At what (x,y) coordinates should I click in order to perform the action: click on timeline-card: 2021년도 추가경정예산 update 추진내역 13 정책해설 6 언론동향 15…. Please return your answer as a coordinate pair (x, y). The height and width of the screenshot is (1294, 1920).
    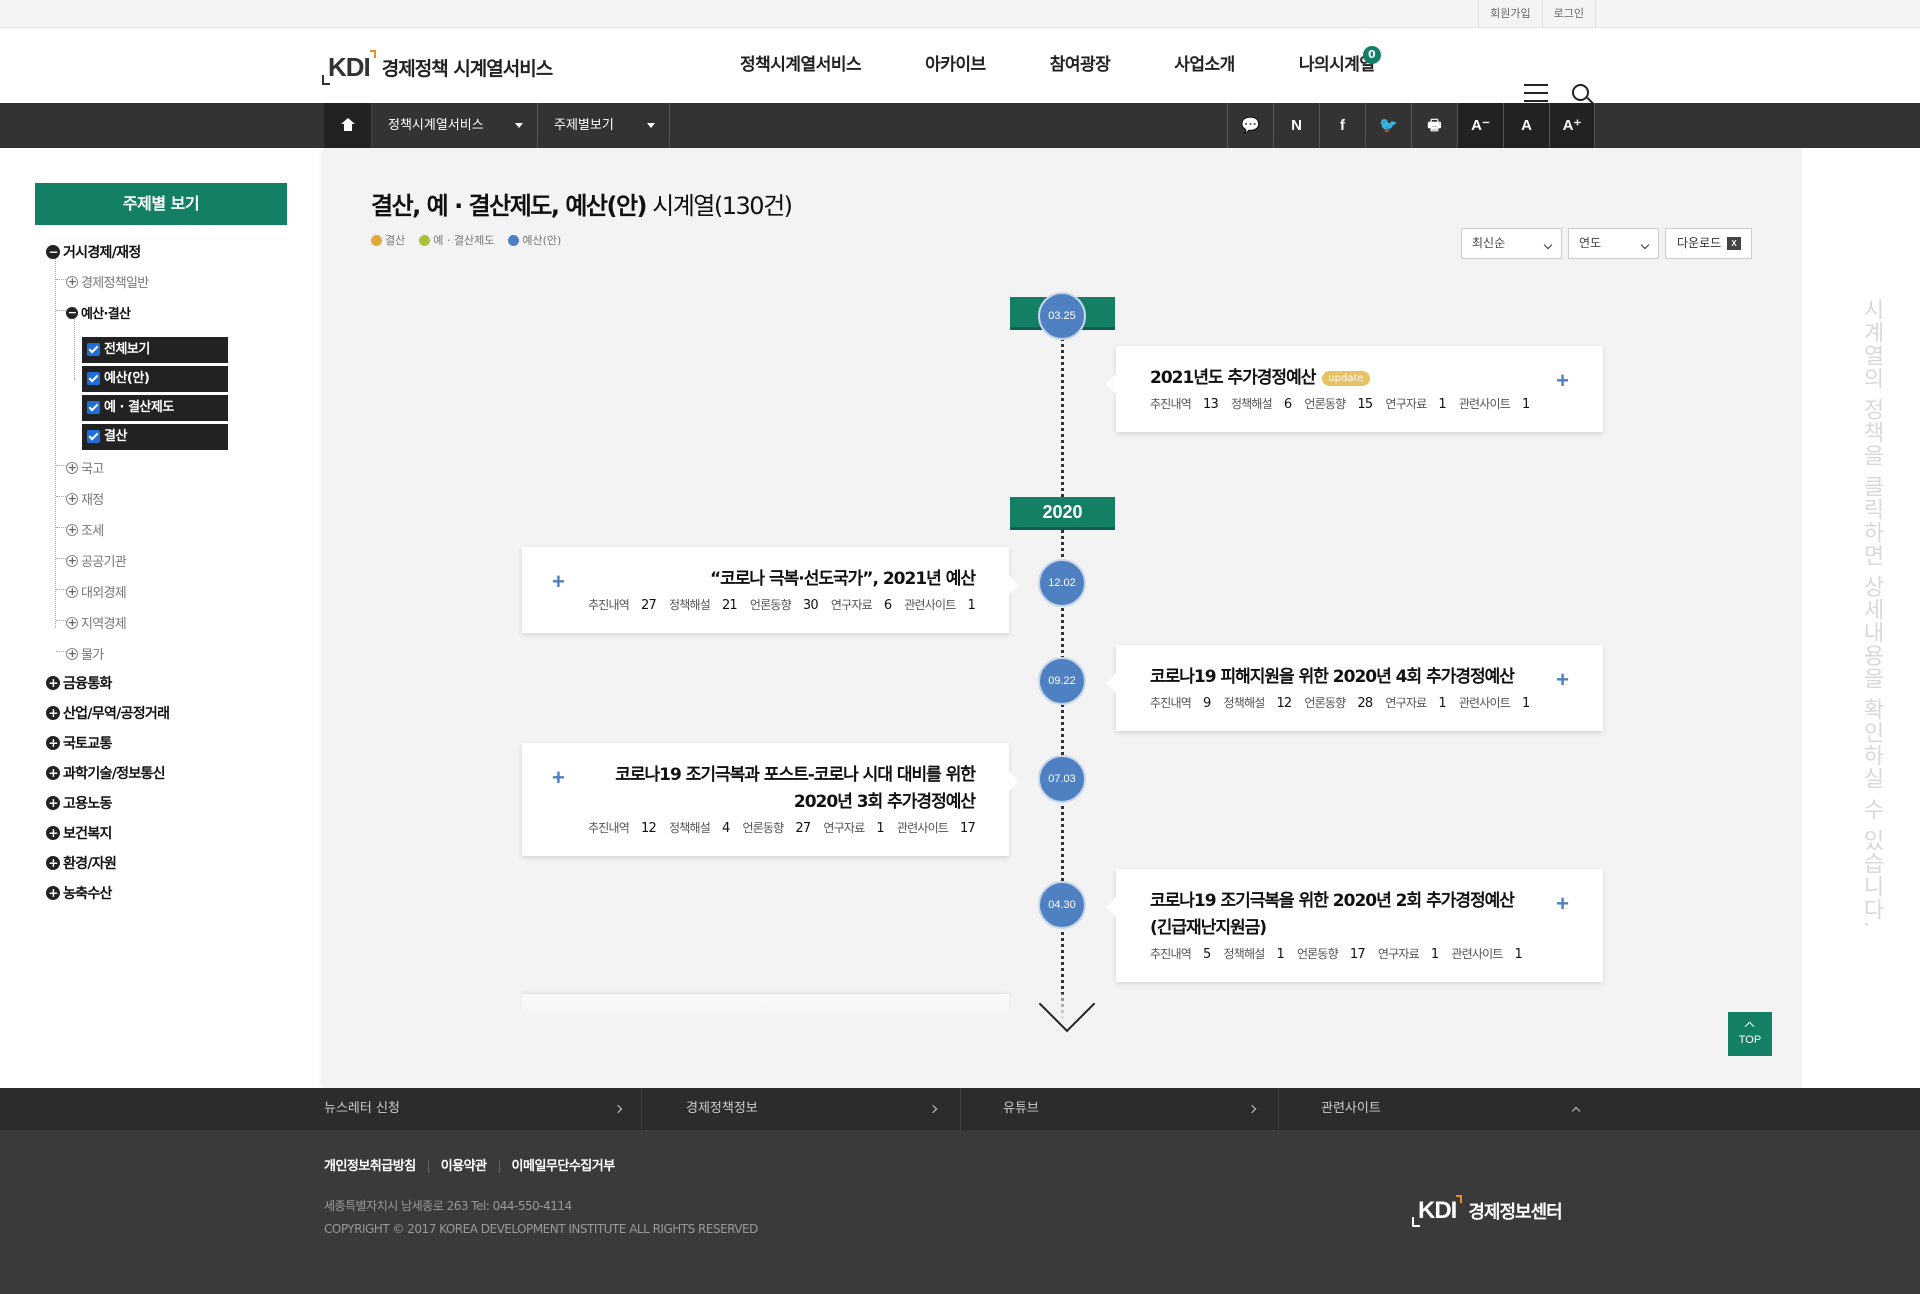
    Looking at the image, I should click on (1354, 389).